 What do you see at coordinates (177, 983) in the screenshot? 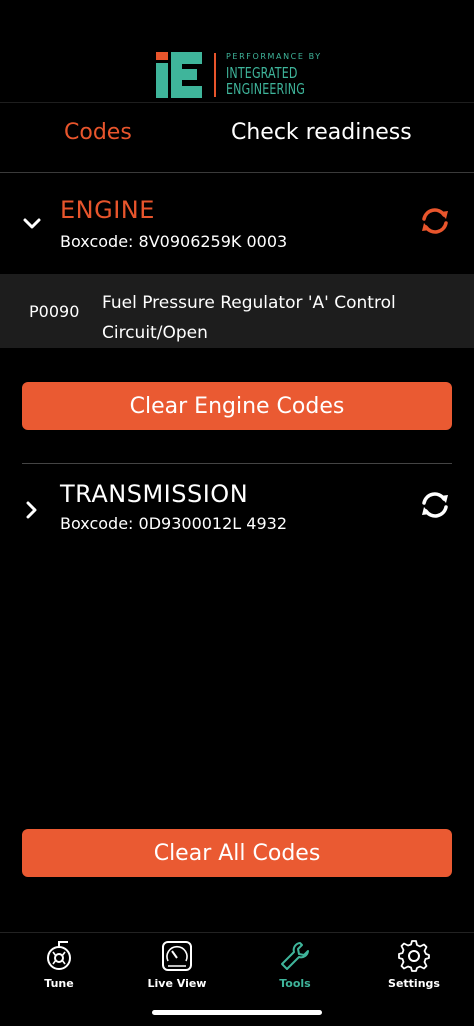
I see `nav-label-live-view: Live View` at bounding box center [177, 983].